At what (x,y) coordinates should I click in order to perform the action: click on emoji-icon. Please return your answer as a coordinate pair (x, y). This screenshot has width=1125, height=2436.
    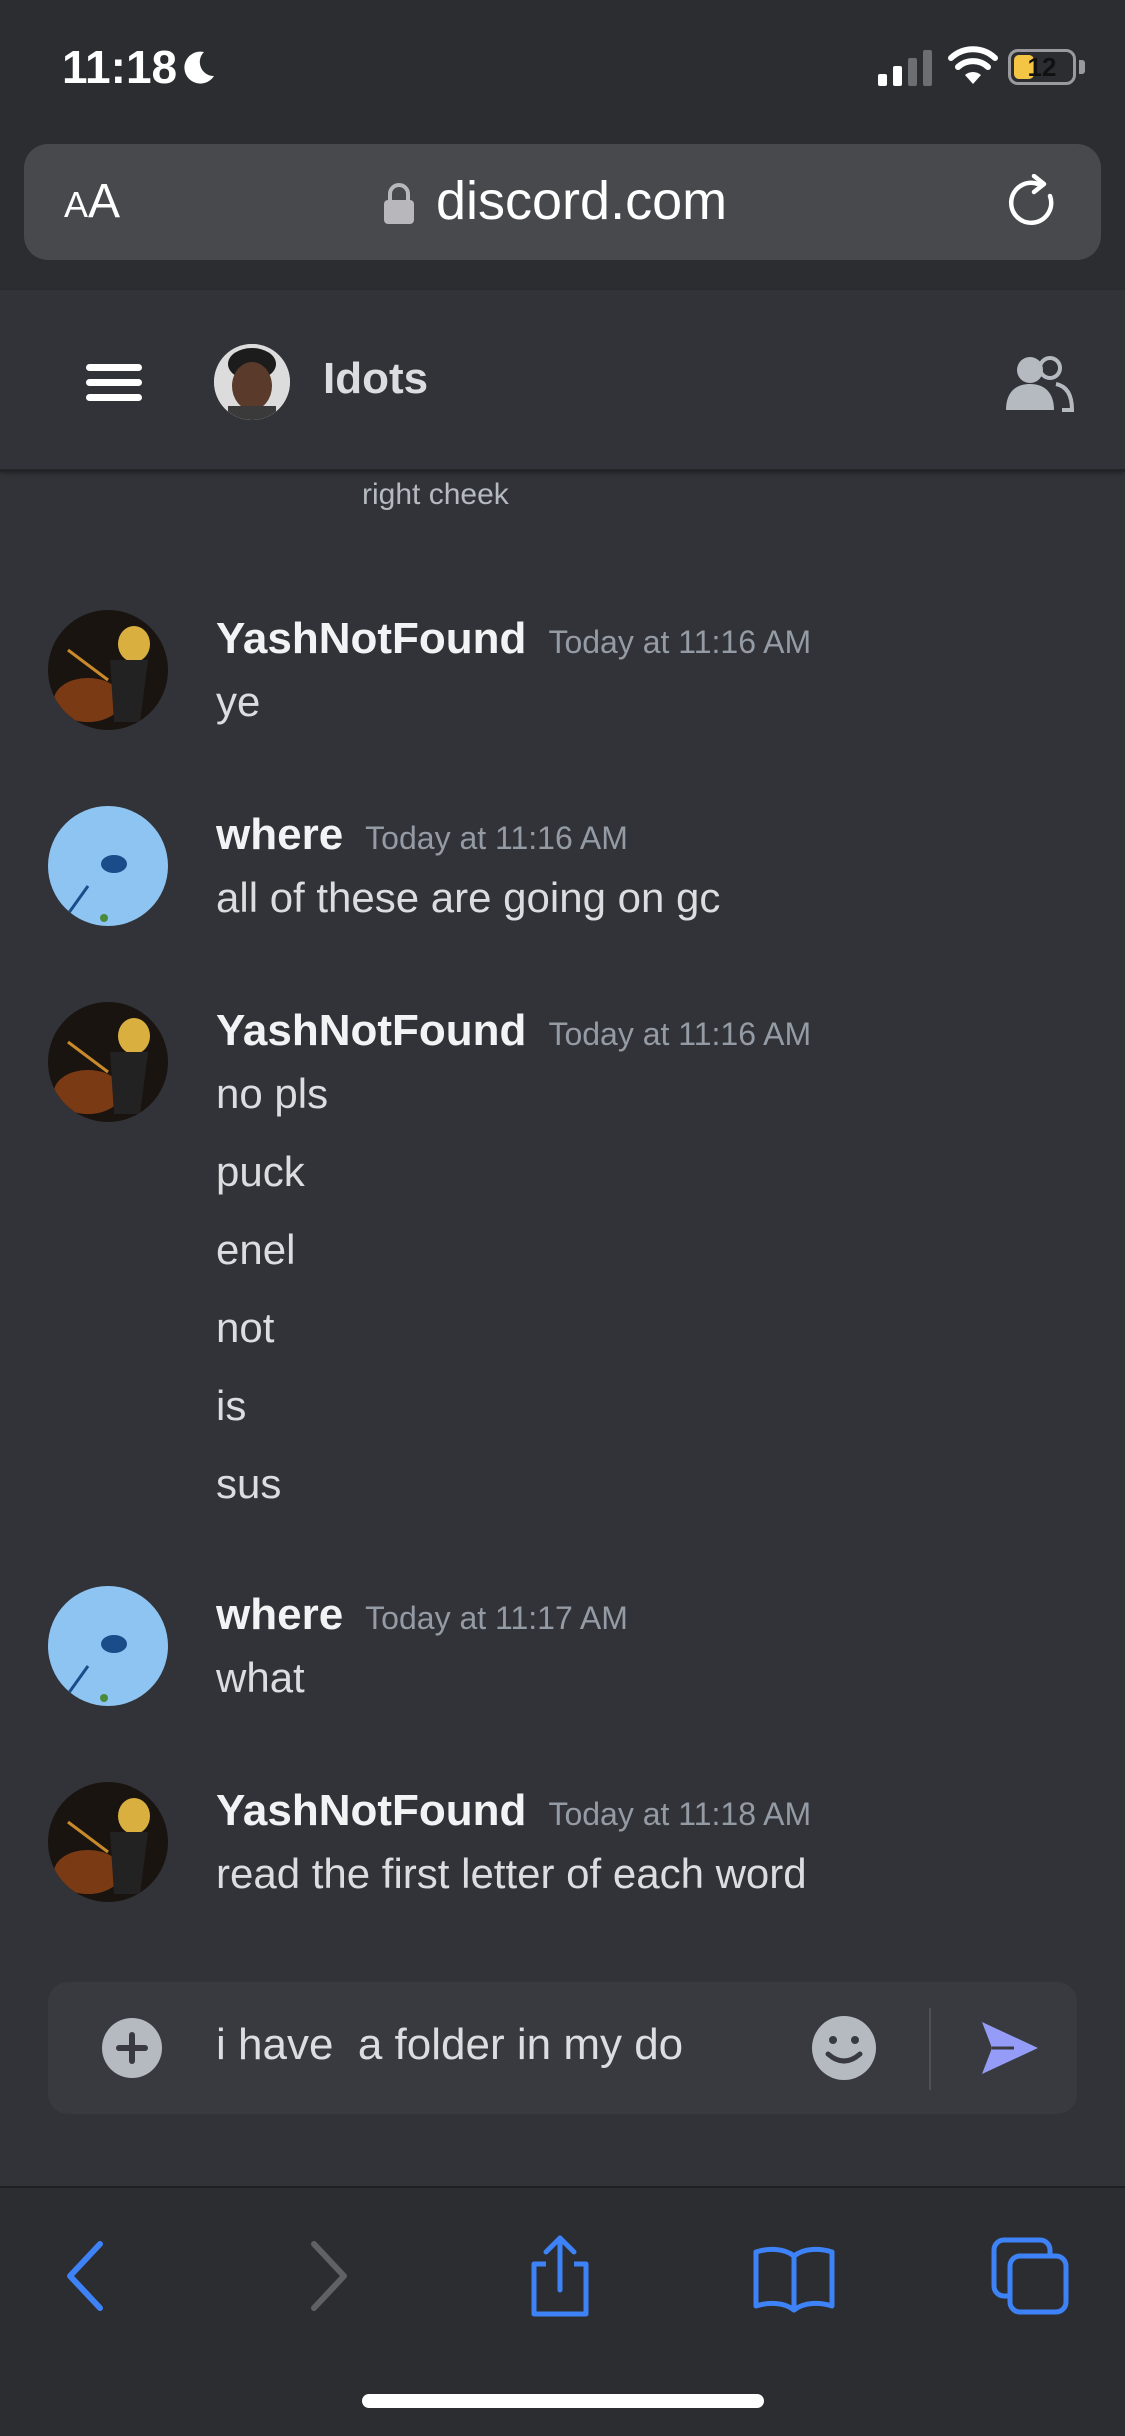
    Looking at the image, I should click on (844, 2048).